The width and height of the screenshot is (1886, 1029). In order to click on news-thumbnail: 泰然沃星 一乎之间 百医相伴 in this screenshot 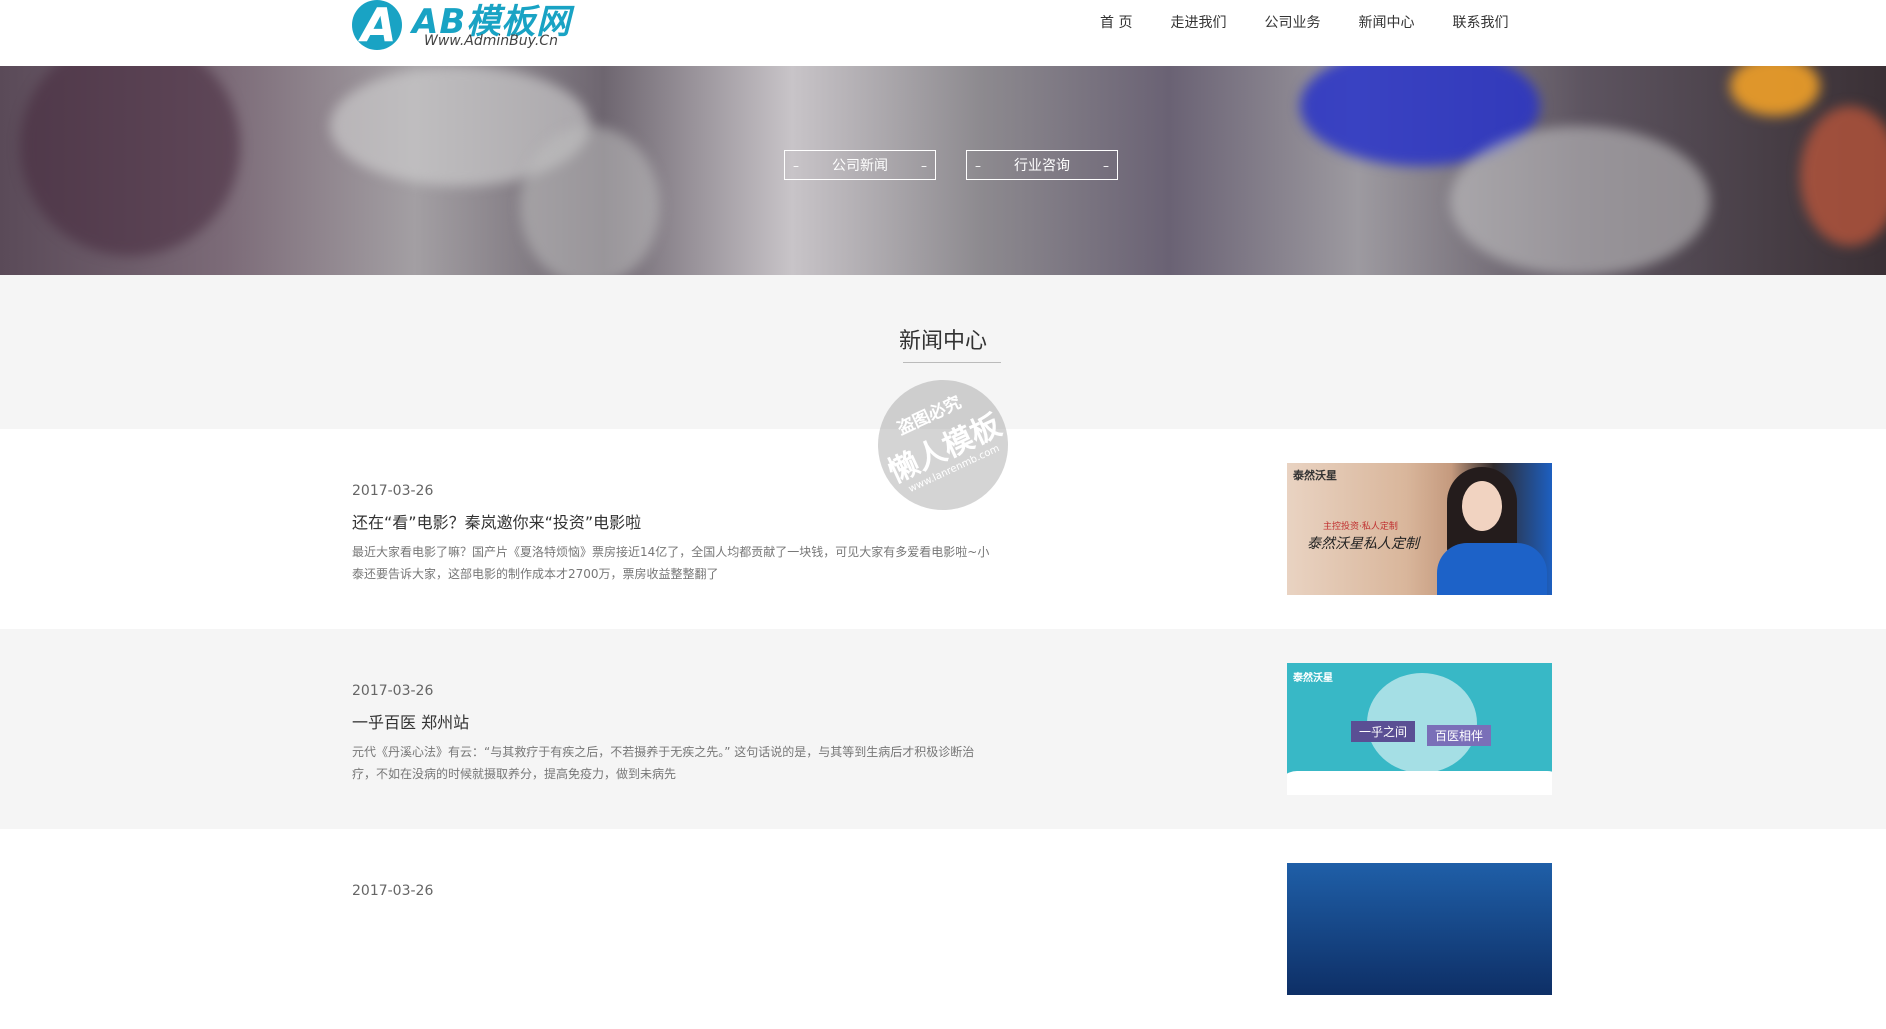, I will do `click(1419, 729)`.